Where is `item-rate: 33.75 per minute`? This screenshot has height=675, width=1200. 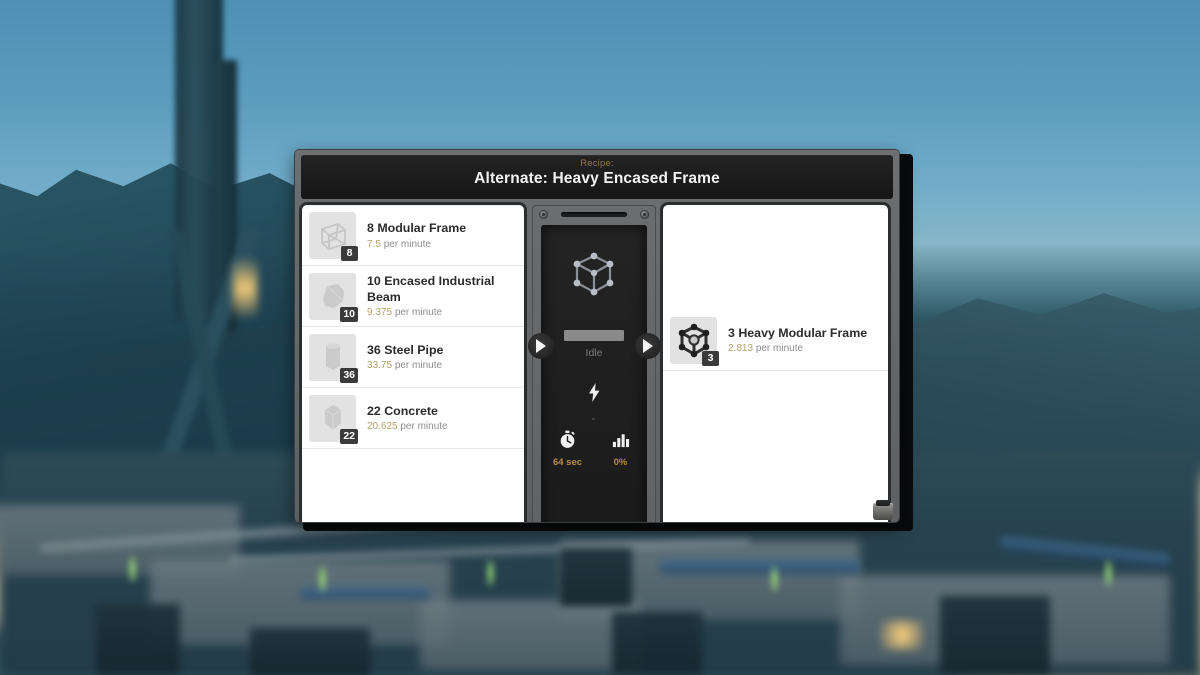 item-rate: 33.75 per minute is located at coordinates (405, 365).